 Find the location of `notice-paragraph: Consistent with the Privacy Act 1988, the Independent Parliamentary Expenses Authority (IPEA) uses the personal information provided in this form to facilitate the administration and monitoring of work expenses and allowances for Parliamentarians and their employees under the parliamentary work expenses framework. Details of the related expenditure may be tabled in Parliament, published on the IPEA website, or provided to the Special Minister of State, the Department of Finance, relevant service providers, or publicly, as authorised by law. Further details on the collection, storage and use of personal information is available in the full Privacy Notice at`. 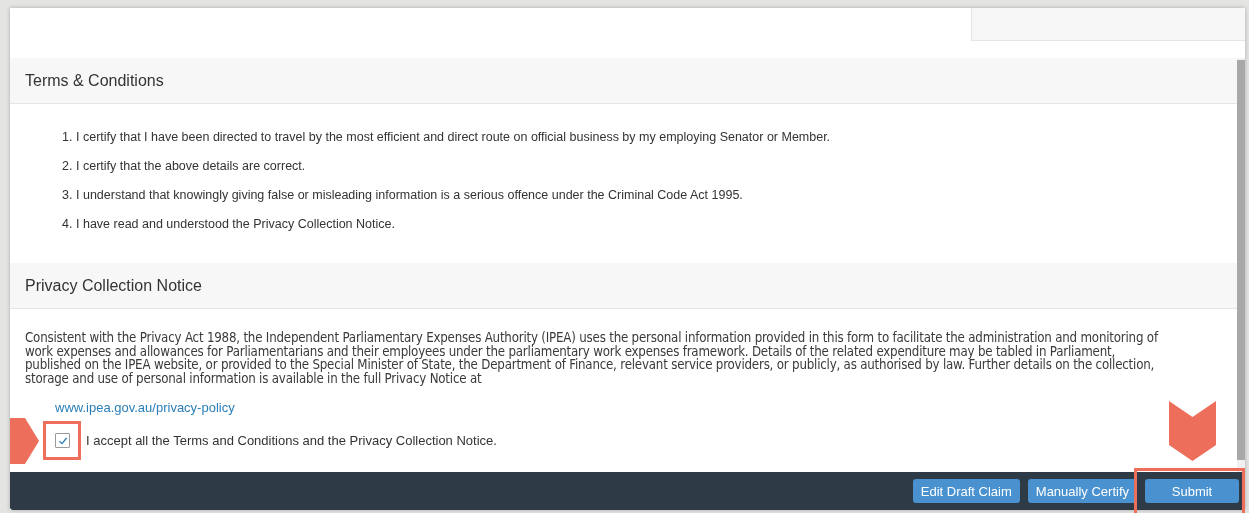

notice-paragraph: Consistent with the Privacy Act 1988, the Independent Parliamentary Expenses Authority (IPEA) uses the personal information provided in this form to facilitate the administration and monitoring of work expenses and allowances for Parliamentarians and their employees under the parliamentary work expenses framework. Details of the related expenditure may be tabled in Parliament, published on the IPEA website, or provided to the Special Minister of State, the Department of Finance, relevant service providers, or publicly, as authorised by law. Further details on the collection, storage and use of personal information is available in the full Privacy Notice at is located at coordinates (592, 357).